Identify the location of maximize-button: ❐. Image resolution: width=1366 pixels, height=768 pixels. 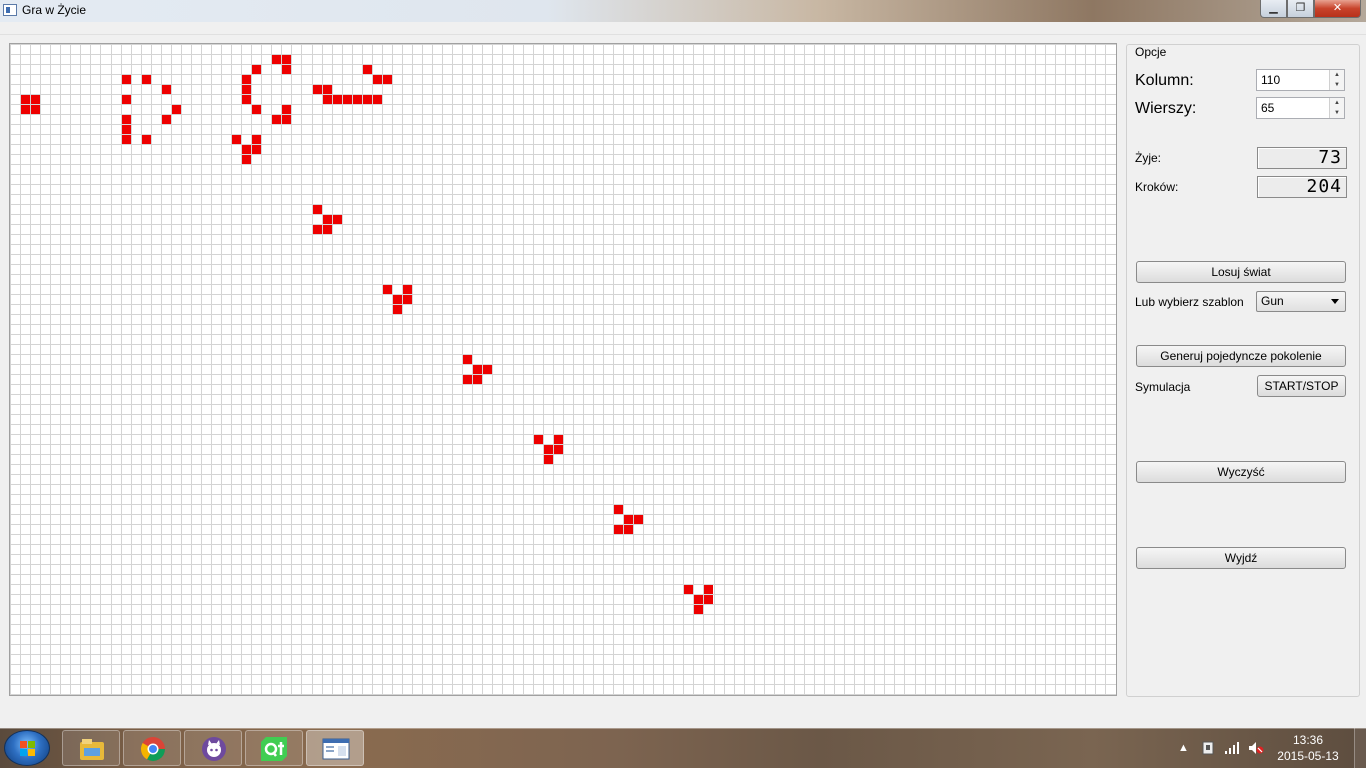
(1300, 9).